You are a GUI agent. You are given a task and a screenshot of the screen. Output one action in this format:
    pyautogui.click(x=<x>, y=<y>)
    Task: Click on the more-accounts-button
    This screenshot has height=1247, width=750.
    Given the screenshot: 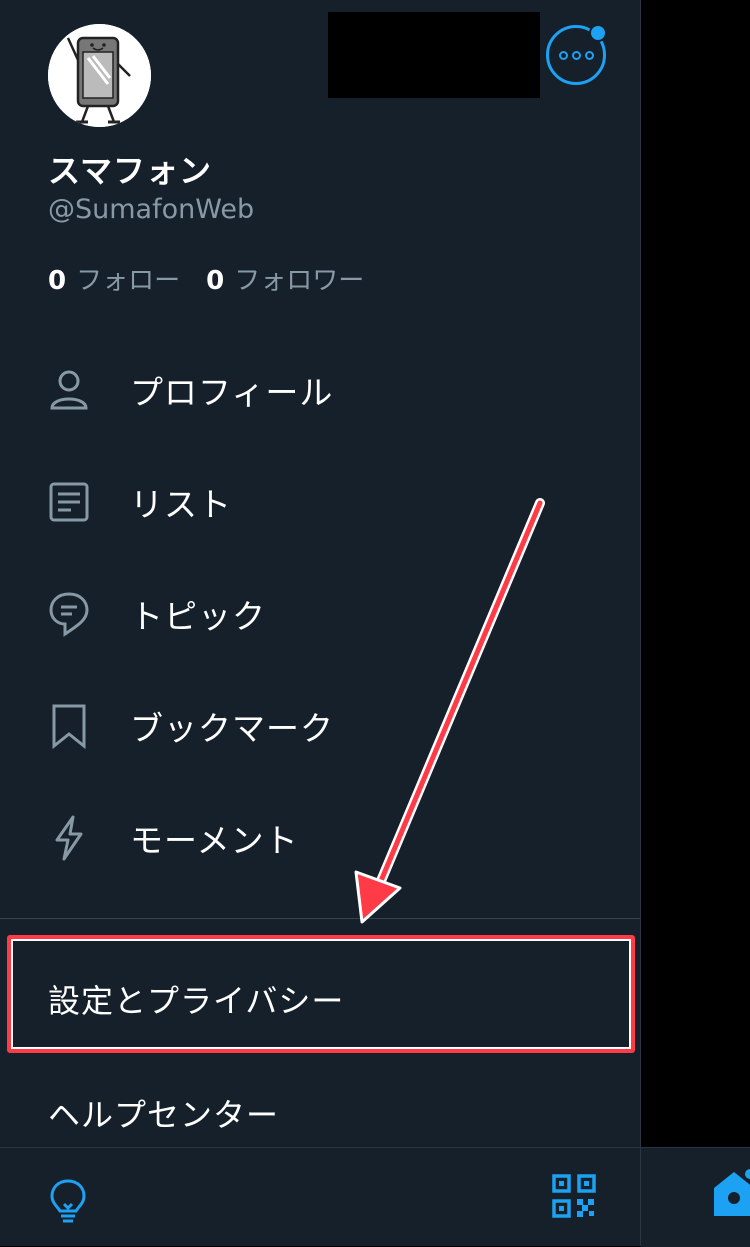 What is the action you would take?
    pyautogui.click(x=576, y=54)
    